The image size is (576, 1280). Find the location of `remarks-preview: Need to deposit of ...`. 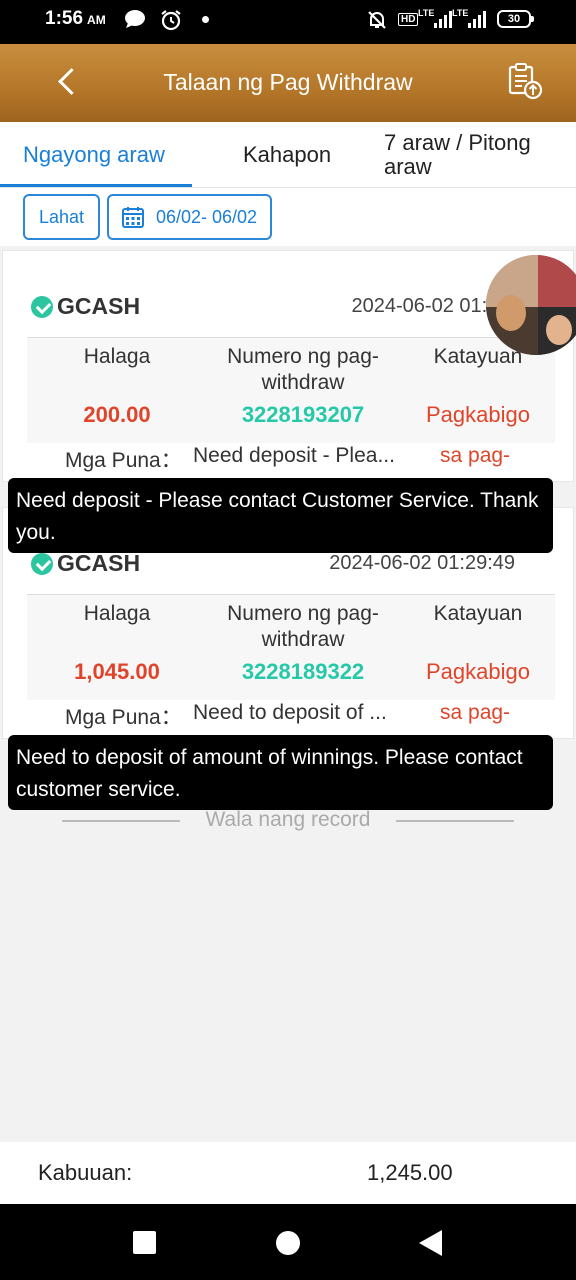

remarks-preview: Need to deposit of ... is located at coordinates (300, 713).